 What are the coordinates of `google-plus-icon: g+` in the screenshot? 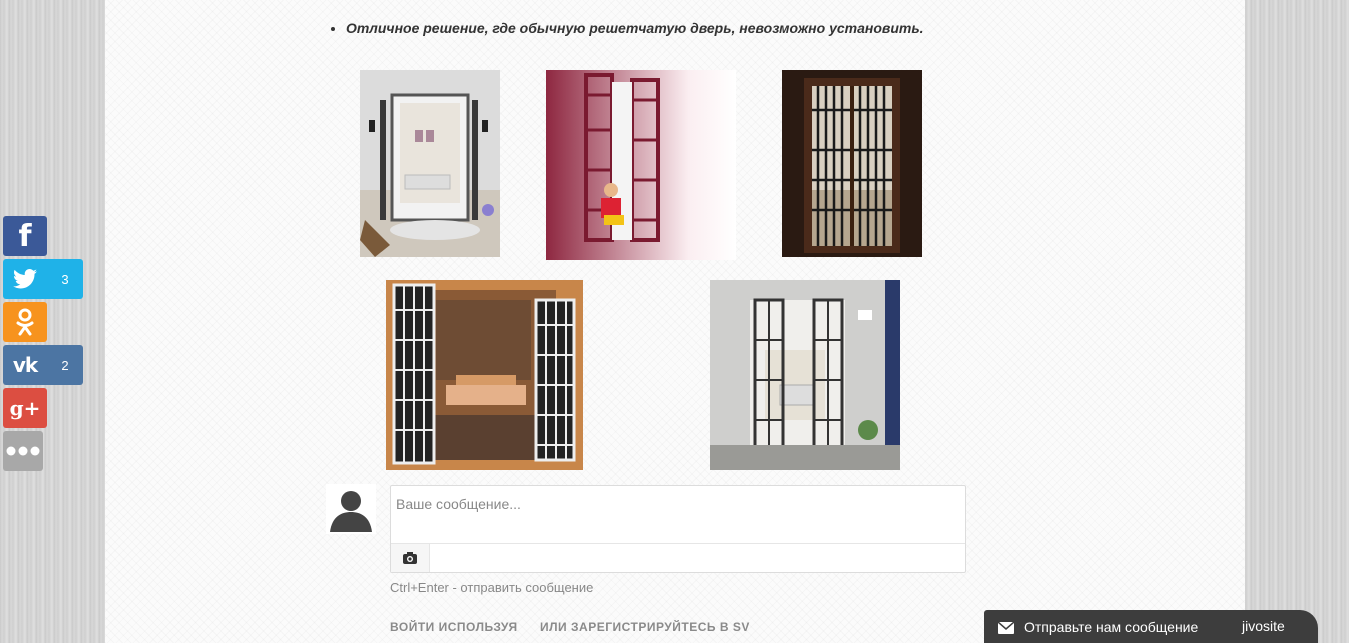 It's located at (25, 408).